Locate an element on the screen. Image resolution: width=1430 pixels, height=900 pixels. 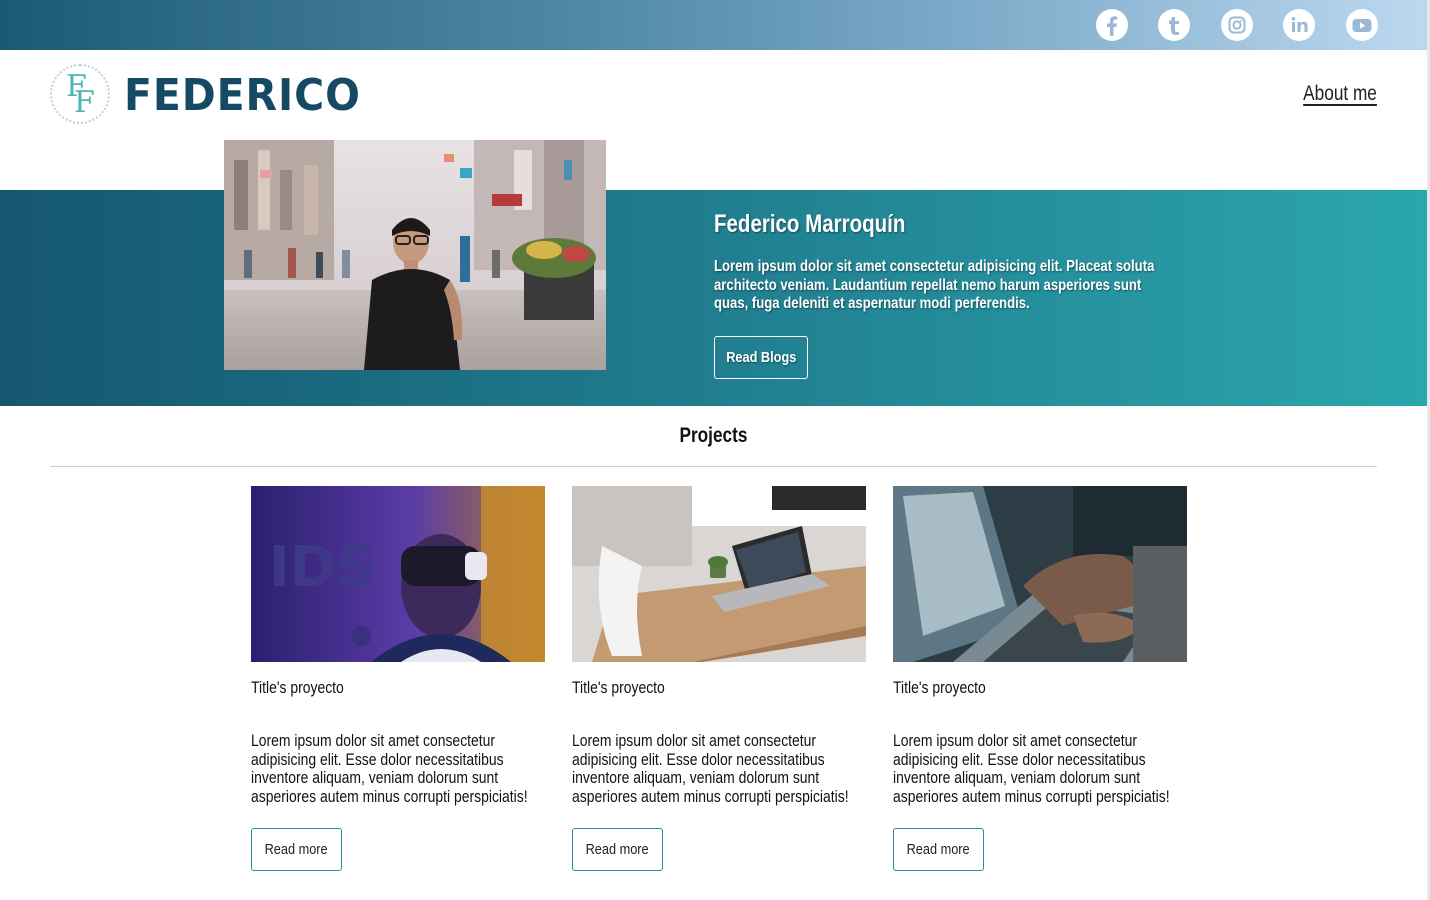
project-image-laptop is located at coordinates (1040, 574).